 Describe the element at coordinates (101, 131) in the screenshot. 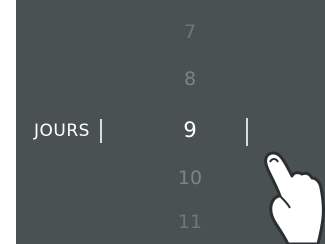

I see `left-selection-divider` at that location.